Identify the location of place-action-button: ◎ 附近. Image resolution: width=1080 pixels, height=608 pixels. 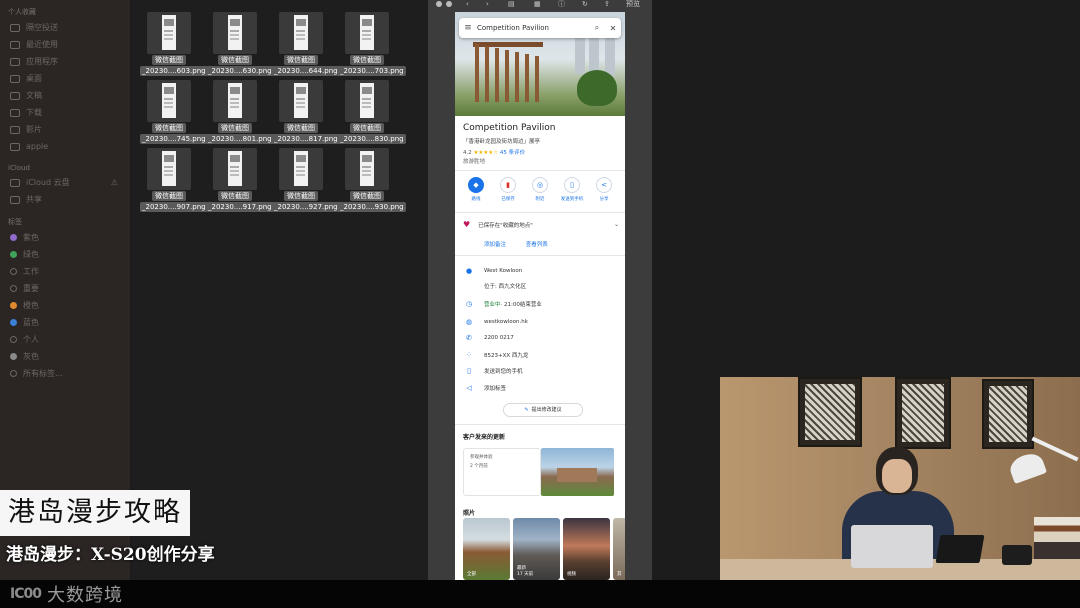
(540, 189).